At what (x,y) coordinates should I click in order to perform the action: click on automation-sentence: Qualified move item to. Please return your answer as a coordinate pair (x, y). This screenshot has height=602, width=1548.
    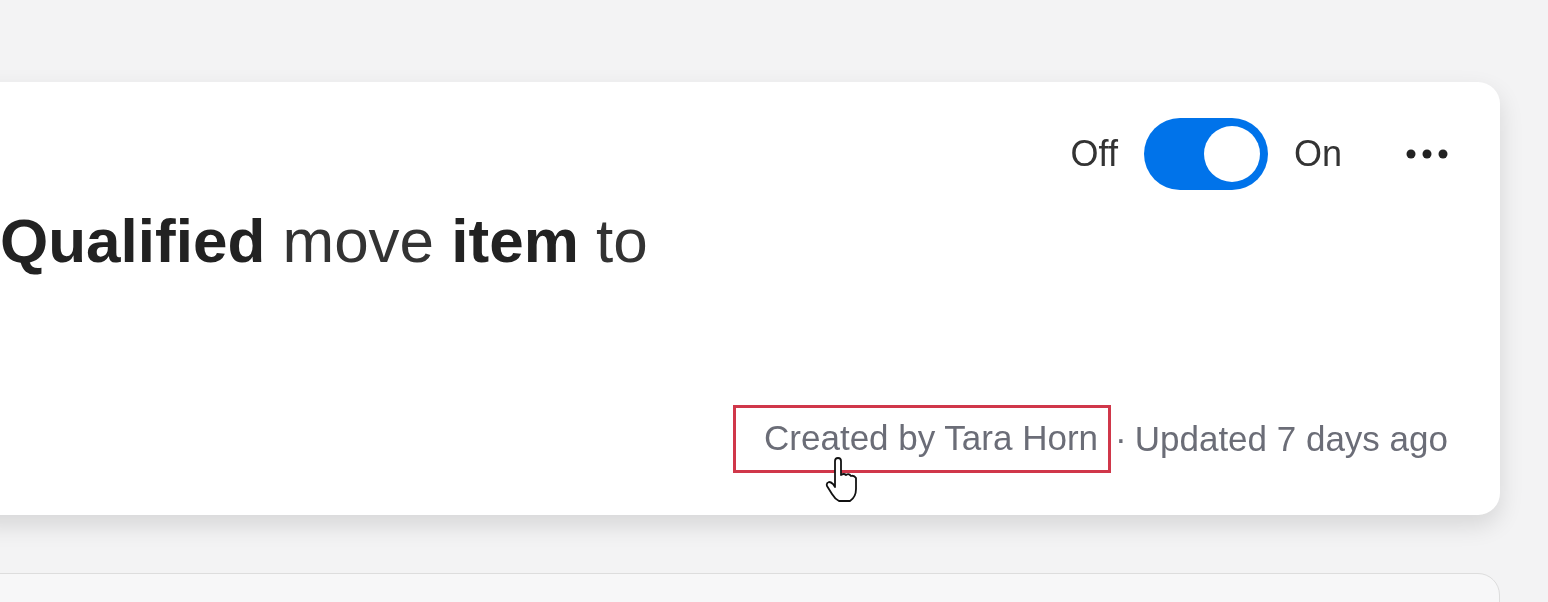
    Looking at the image, I should click on (324, 241).